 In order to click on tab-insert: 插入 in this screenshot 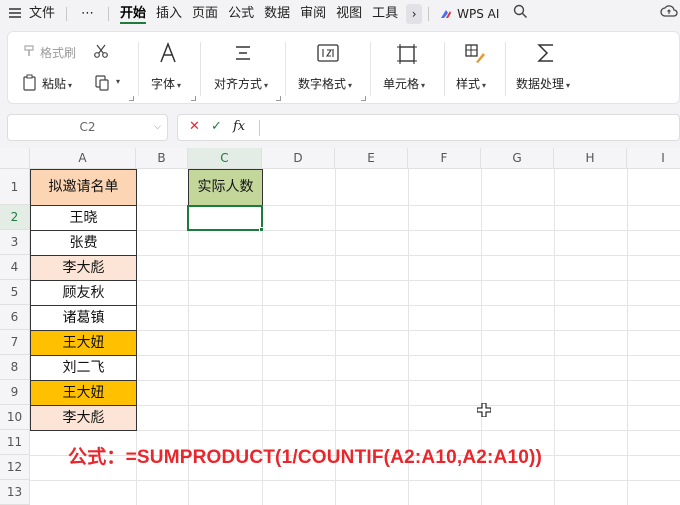, I will do `click(169, 13)`.